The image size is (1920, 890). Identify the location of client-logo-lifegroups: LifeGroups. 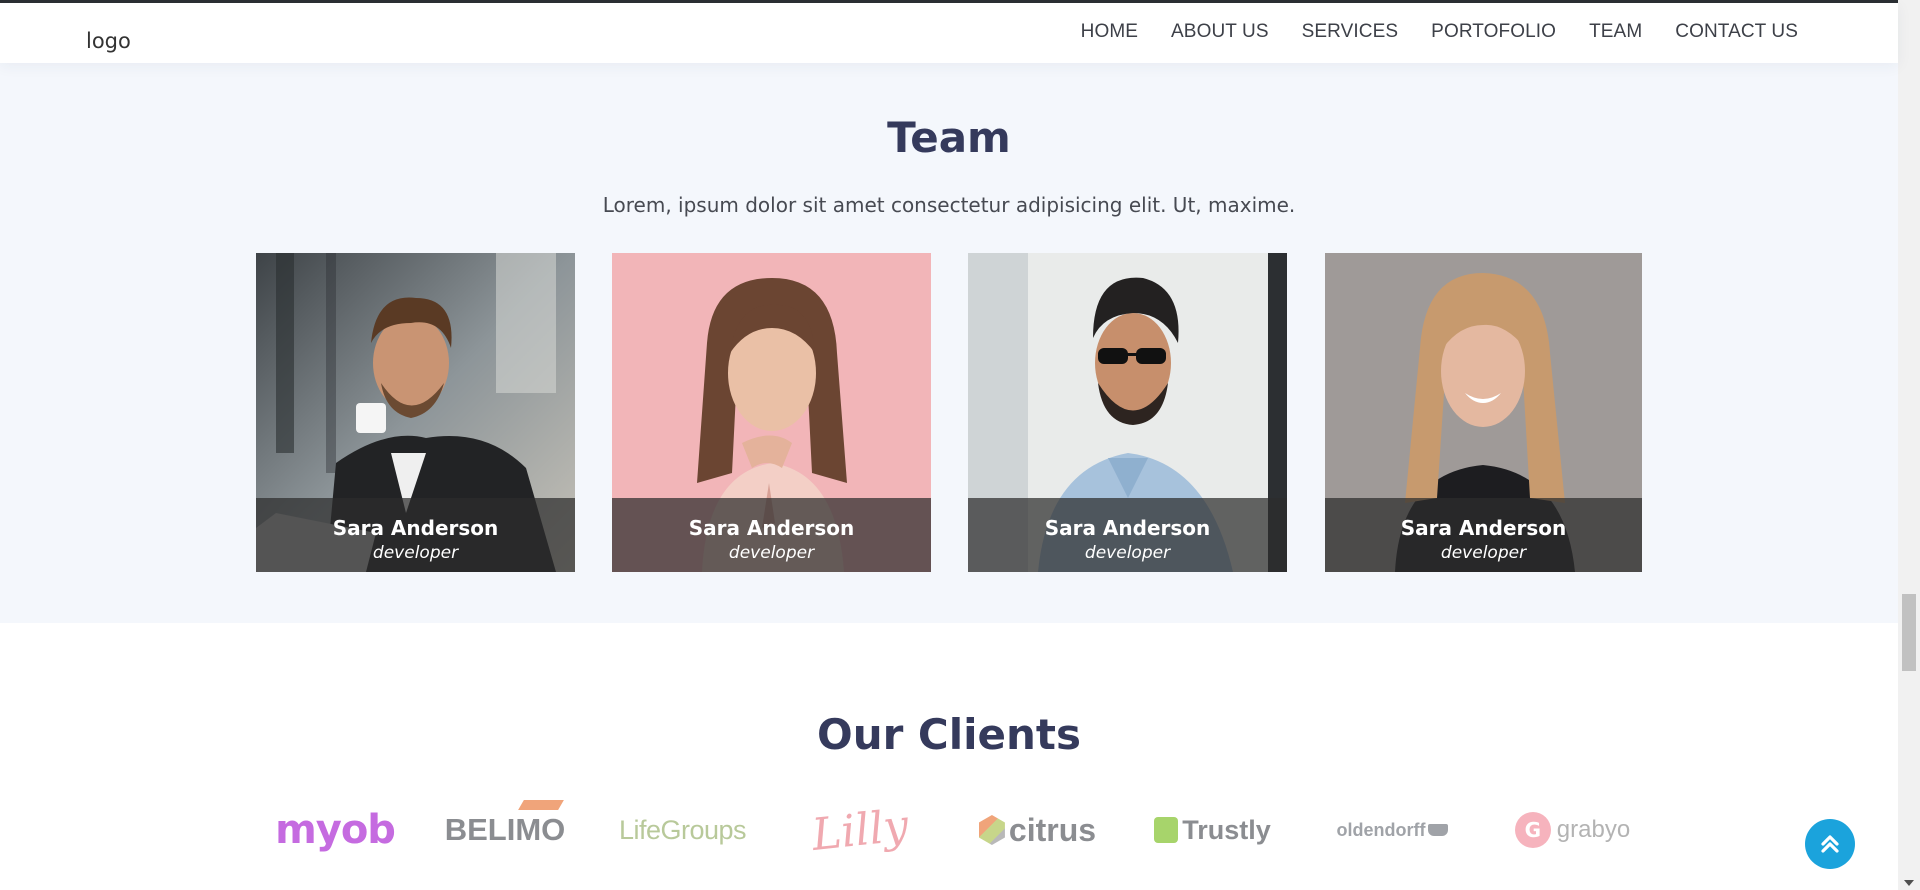
(682, 830).